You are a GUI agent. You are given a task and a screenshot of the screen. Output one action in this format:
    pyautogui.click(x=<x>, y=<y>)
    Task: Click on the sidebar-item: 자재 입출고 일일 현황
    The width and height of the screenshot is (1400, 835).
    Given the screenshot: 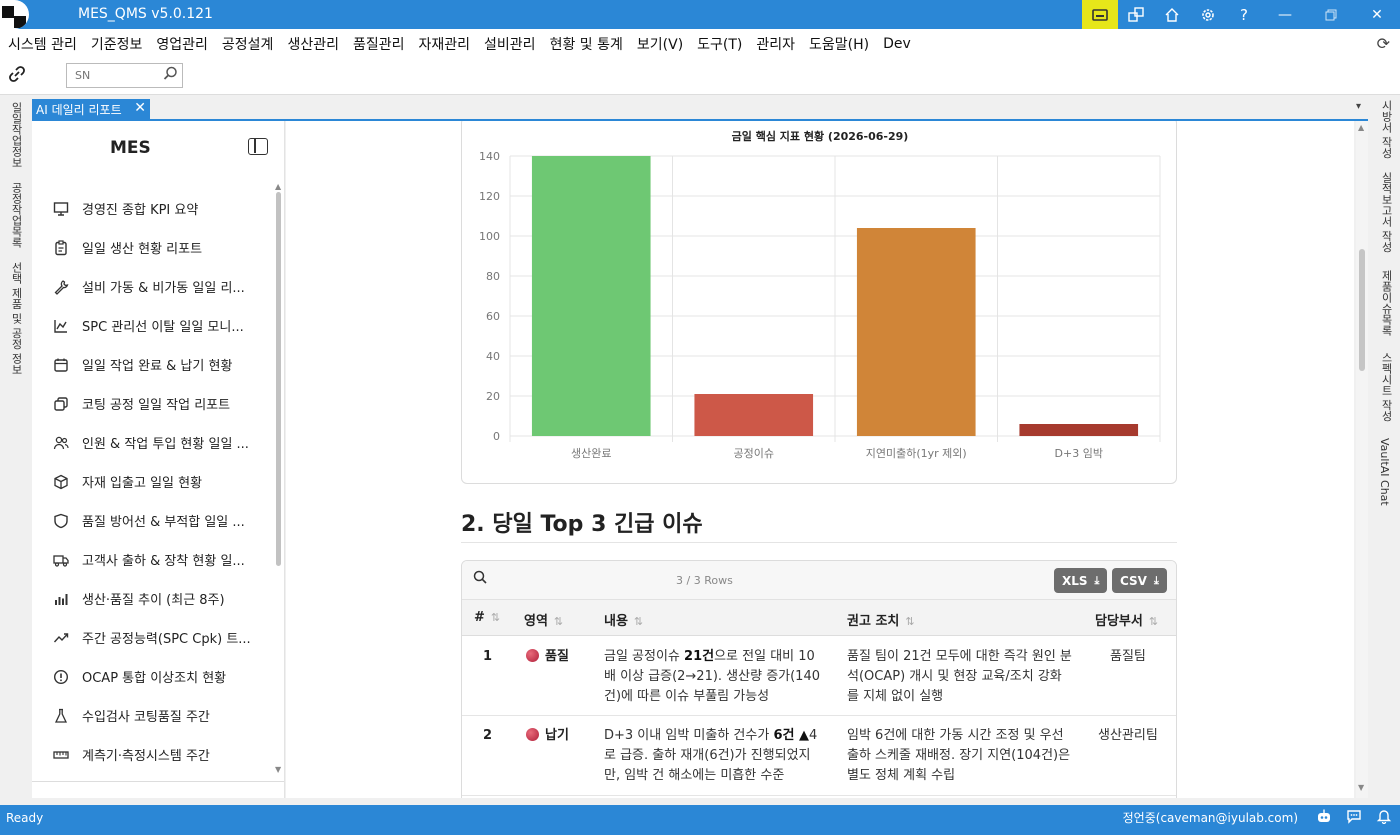 What is the action you would take?
    pyautogui.click(x=154, y=481)
    